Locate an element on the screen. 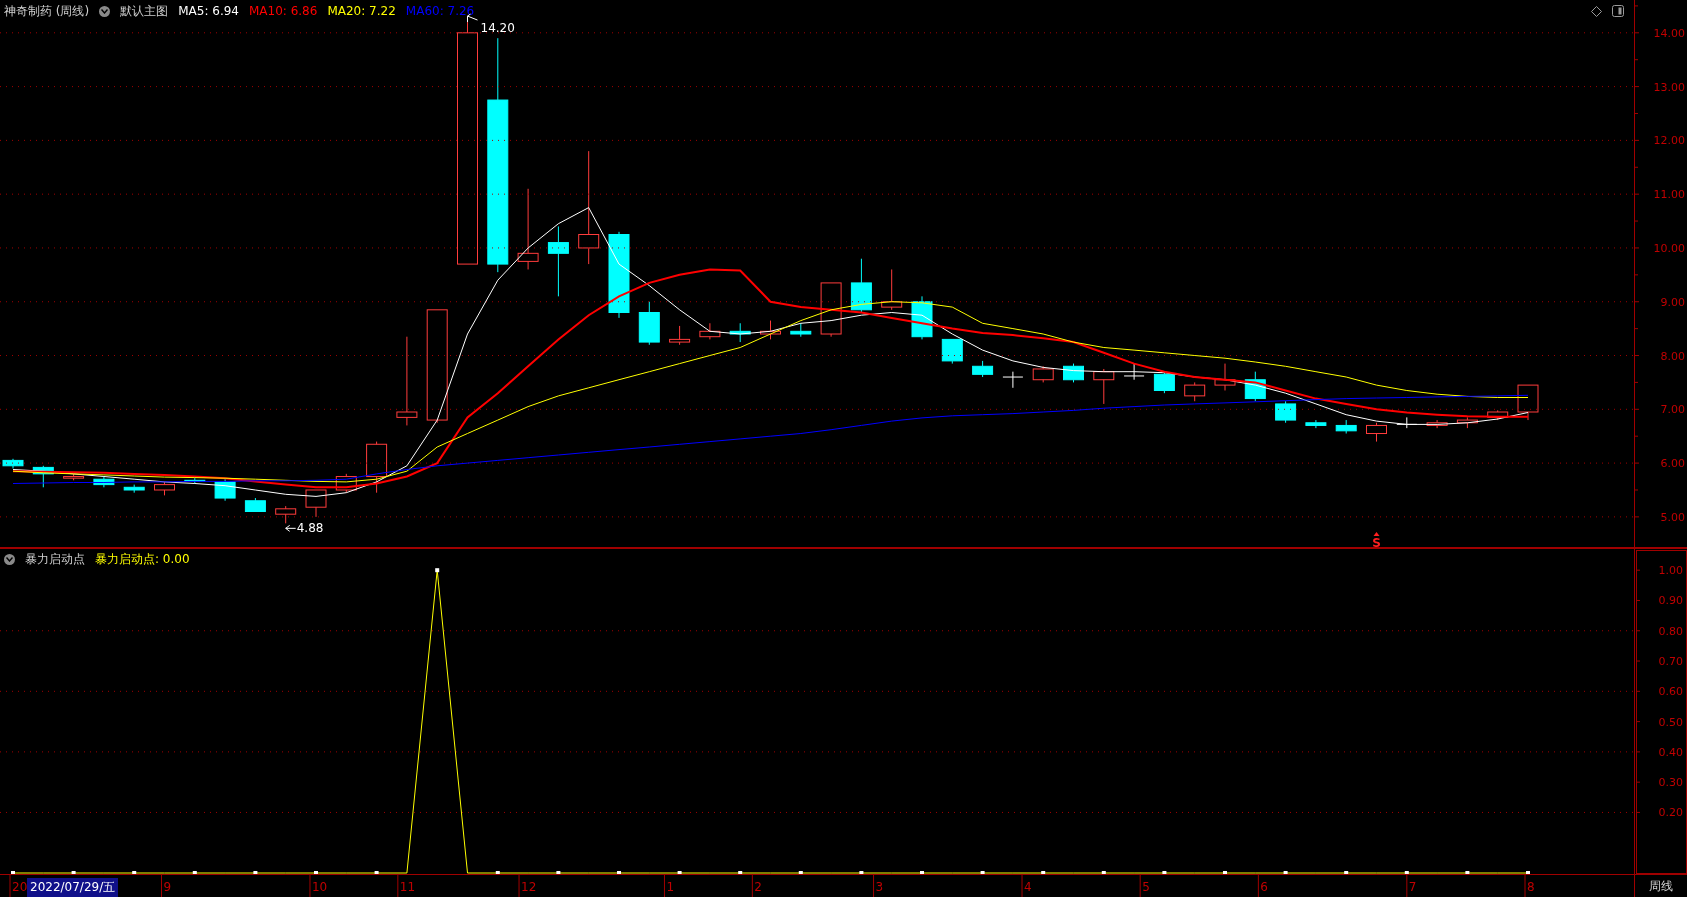 This screenshot has height=897, width=1687. axis-label: 12.00 is located at coordinates (1669, 141).